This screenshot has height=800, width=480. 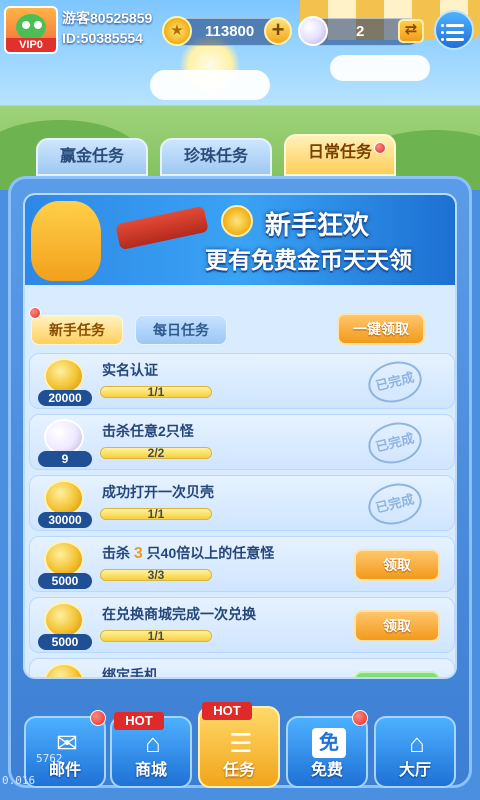 What do you see at coordinates (31, 45) in the screenshot?
I see `vip-badge: VIP0` at bounding box center [31, 45].